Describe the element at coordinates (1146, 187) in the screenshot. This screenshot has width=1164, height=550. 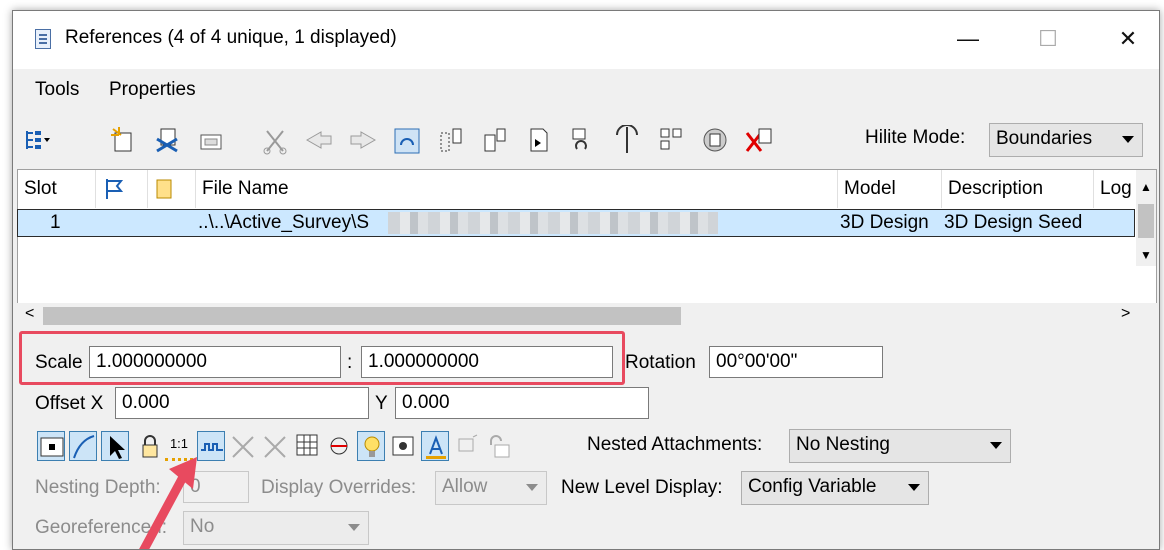
I see `scroll-up-icon: ▲` at that location.